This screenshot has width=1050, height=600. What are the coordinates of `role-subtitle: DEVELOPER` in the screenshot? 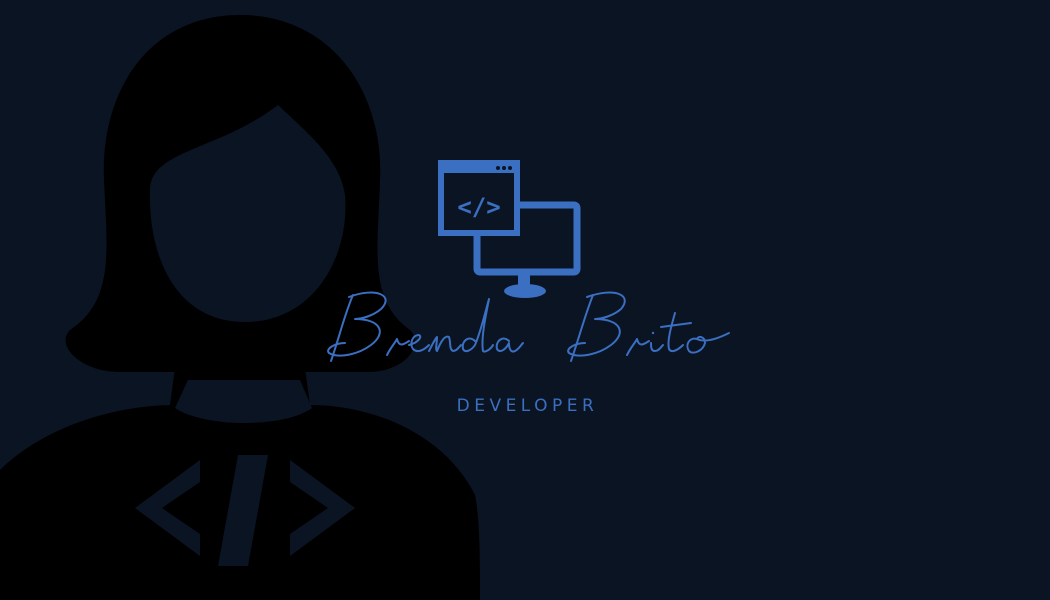 It's located at (527, 406).